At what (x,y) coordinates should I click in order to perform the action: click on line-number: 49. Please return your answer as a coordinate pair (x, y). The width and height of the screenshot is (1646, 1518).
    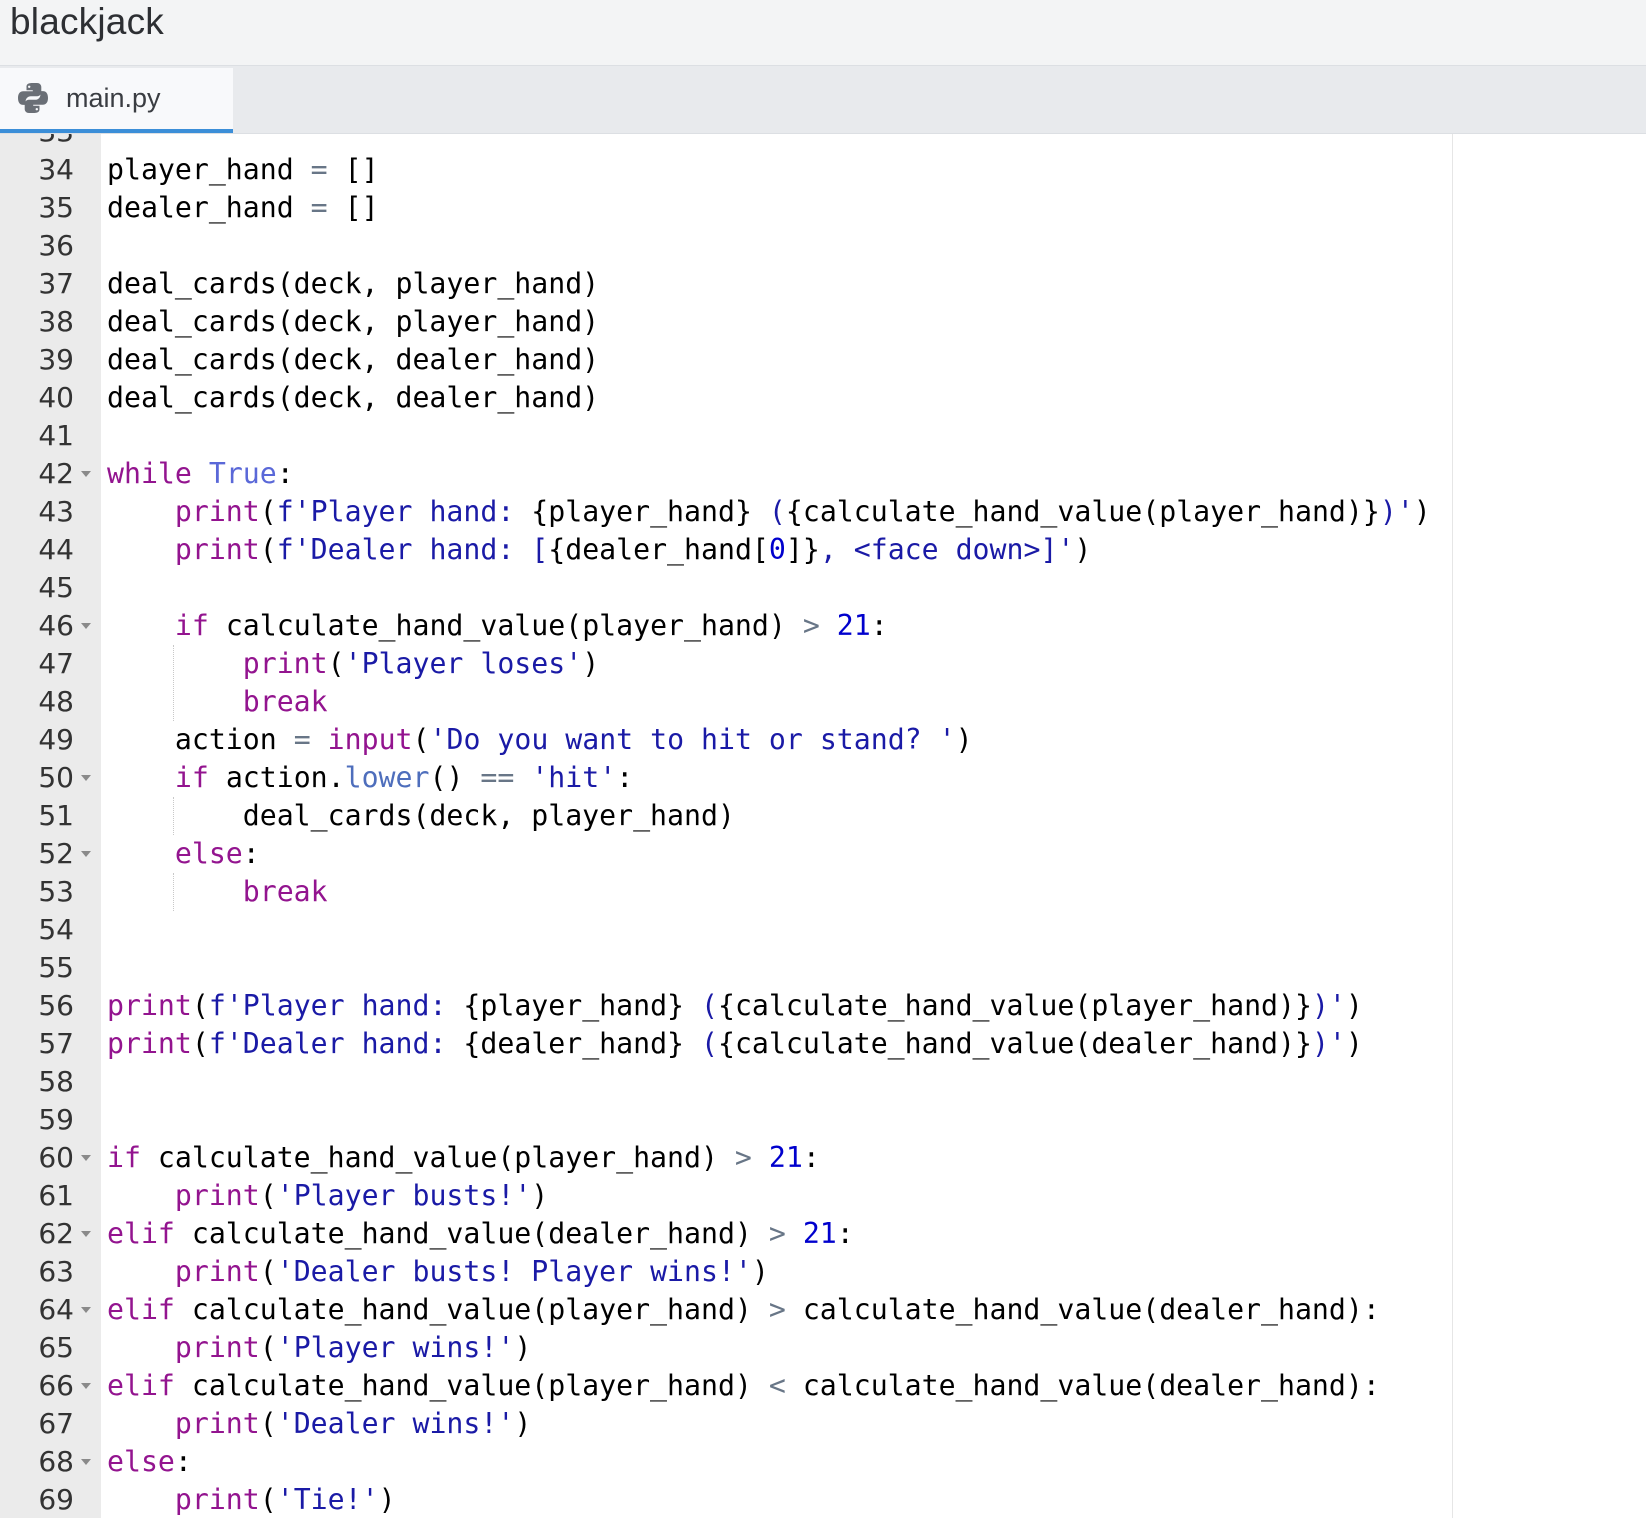
    Looking at the image, I should click on (56, 739).